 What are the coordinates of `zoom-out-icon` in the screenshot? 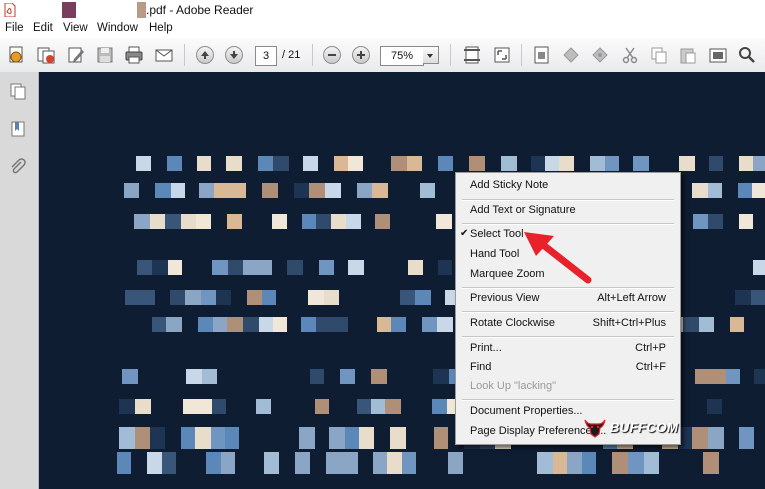 It's located at (332, 55).